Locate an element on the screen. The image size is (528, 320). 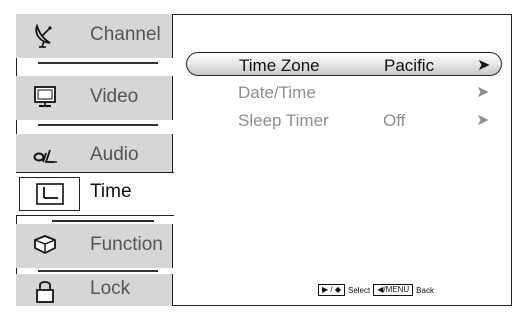
sidebar-item-channel: Channel is located at coordinates (94, 36).